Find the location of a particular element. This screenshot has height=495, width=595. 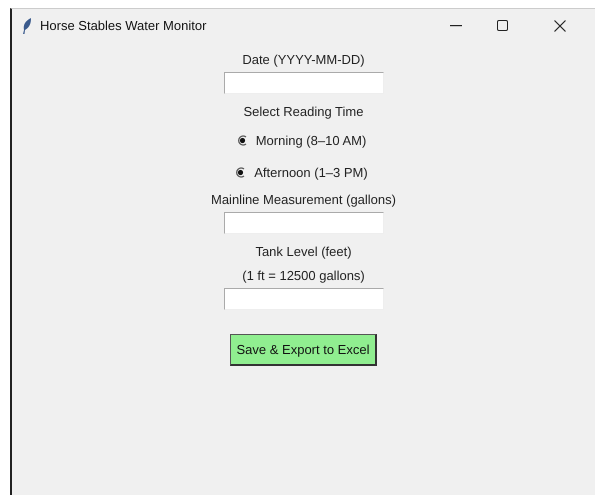

radio-label: Morning (8–10 AM) is located at coordinates (311, 140).